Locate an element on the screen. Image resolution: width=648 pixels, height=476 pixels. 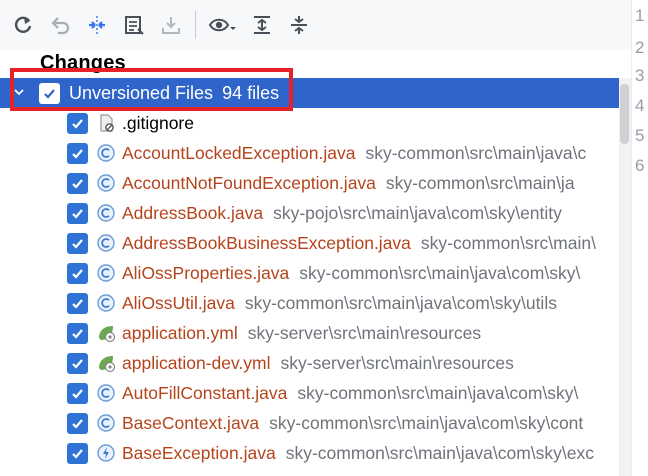
vertical-scrollbar is located at coordinates (625, 277).